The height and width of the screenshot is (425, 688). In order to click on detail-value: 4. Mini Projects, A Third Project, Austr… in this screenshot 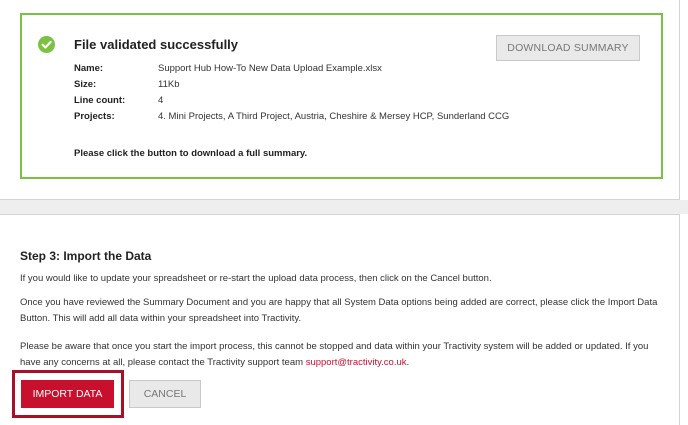, I will do `click(334, 116)`.